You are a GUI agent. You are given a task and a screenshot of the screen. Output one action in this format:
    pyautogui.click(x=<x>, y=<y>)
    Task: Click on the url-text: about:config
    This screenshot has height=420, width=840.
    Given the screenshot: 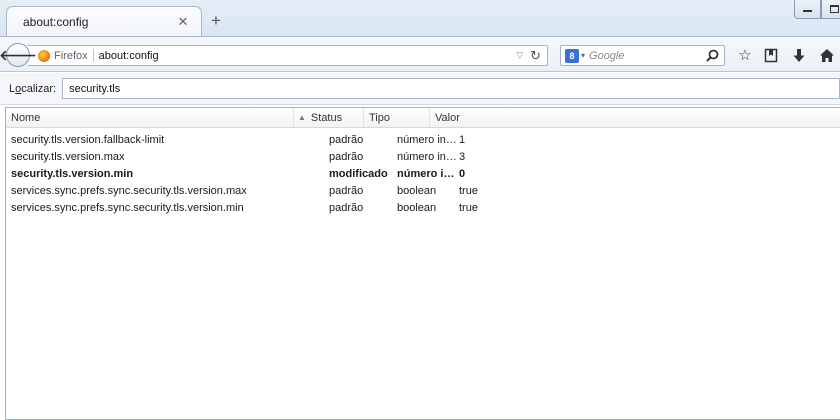 What is the action you would take?
    pyautogui.click(x=308, y=56)
    